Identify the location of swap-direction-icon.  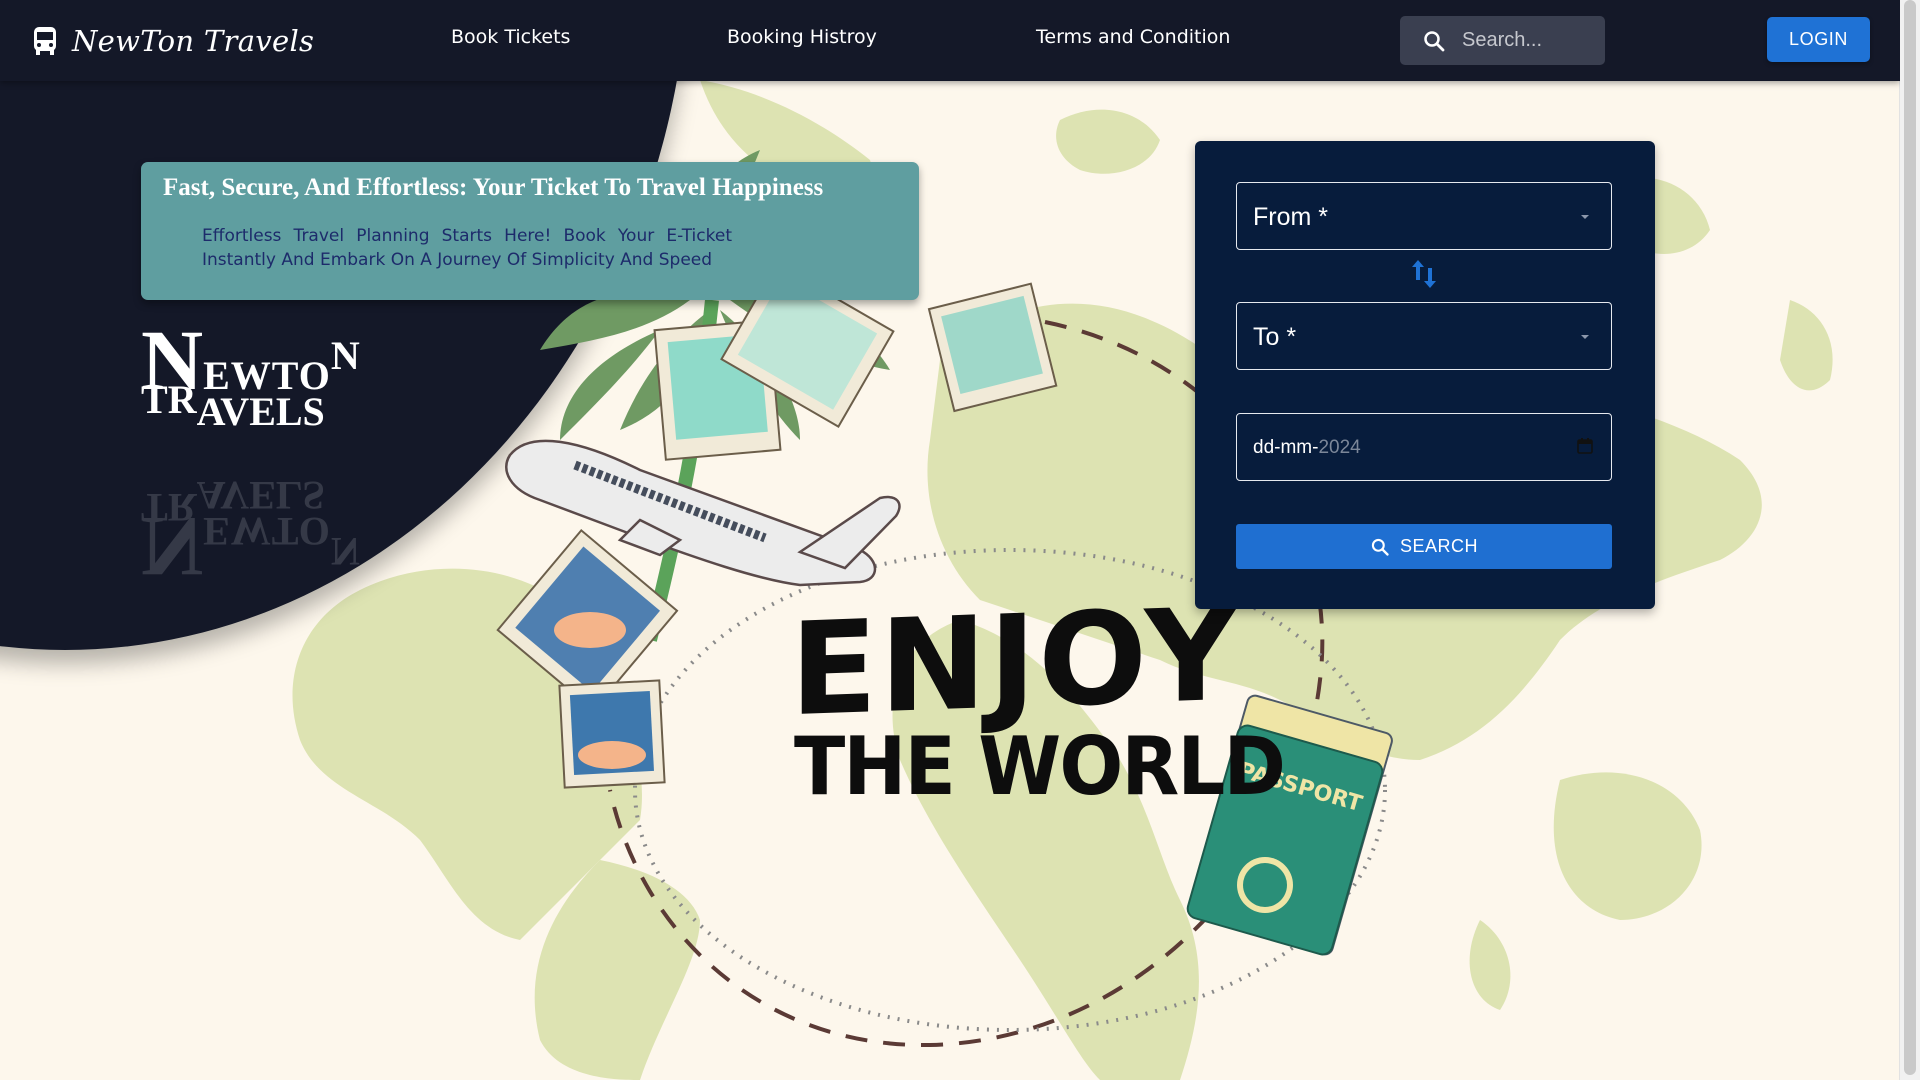
(1424, 274).